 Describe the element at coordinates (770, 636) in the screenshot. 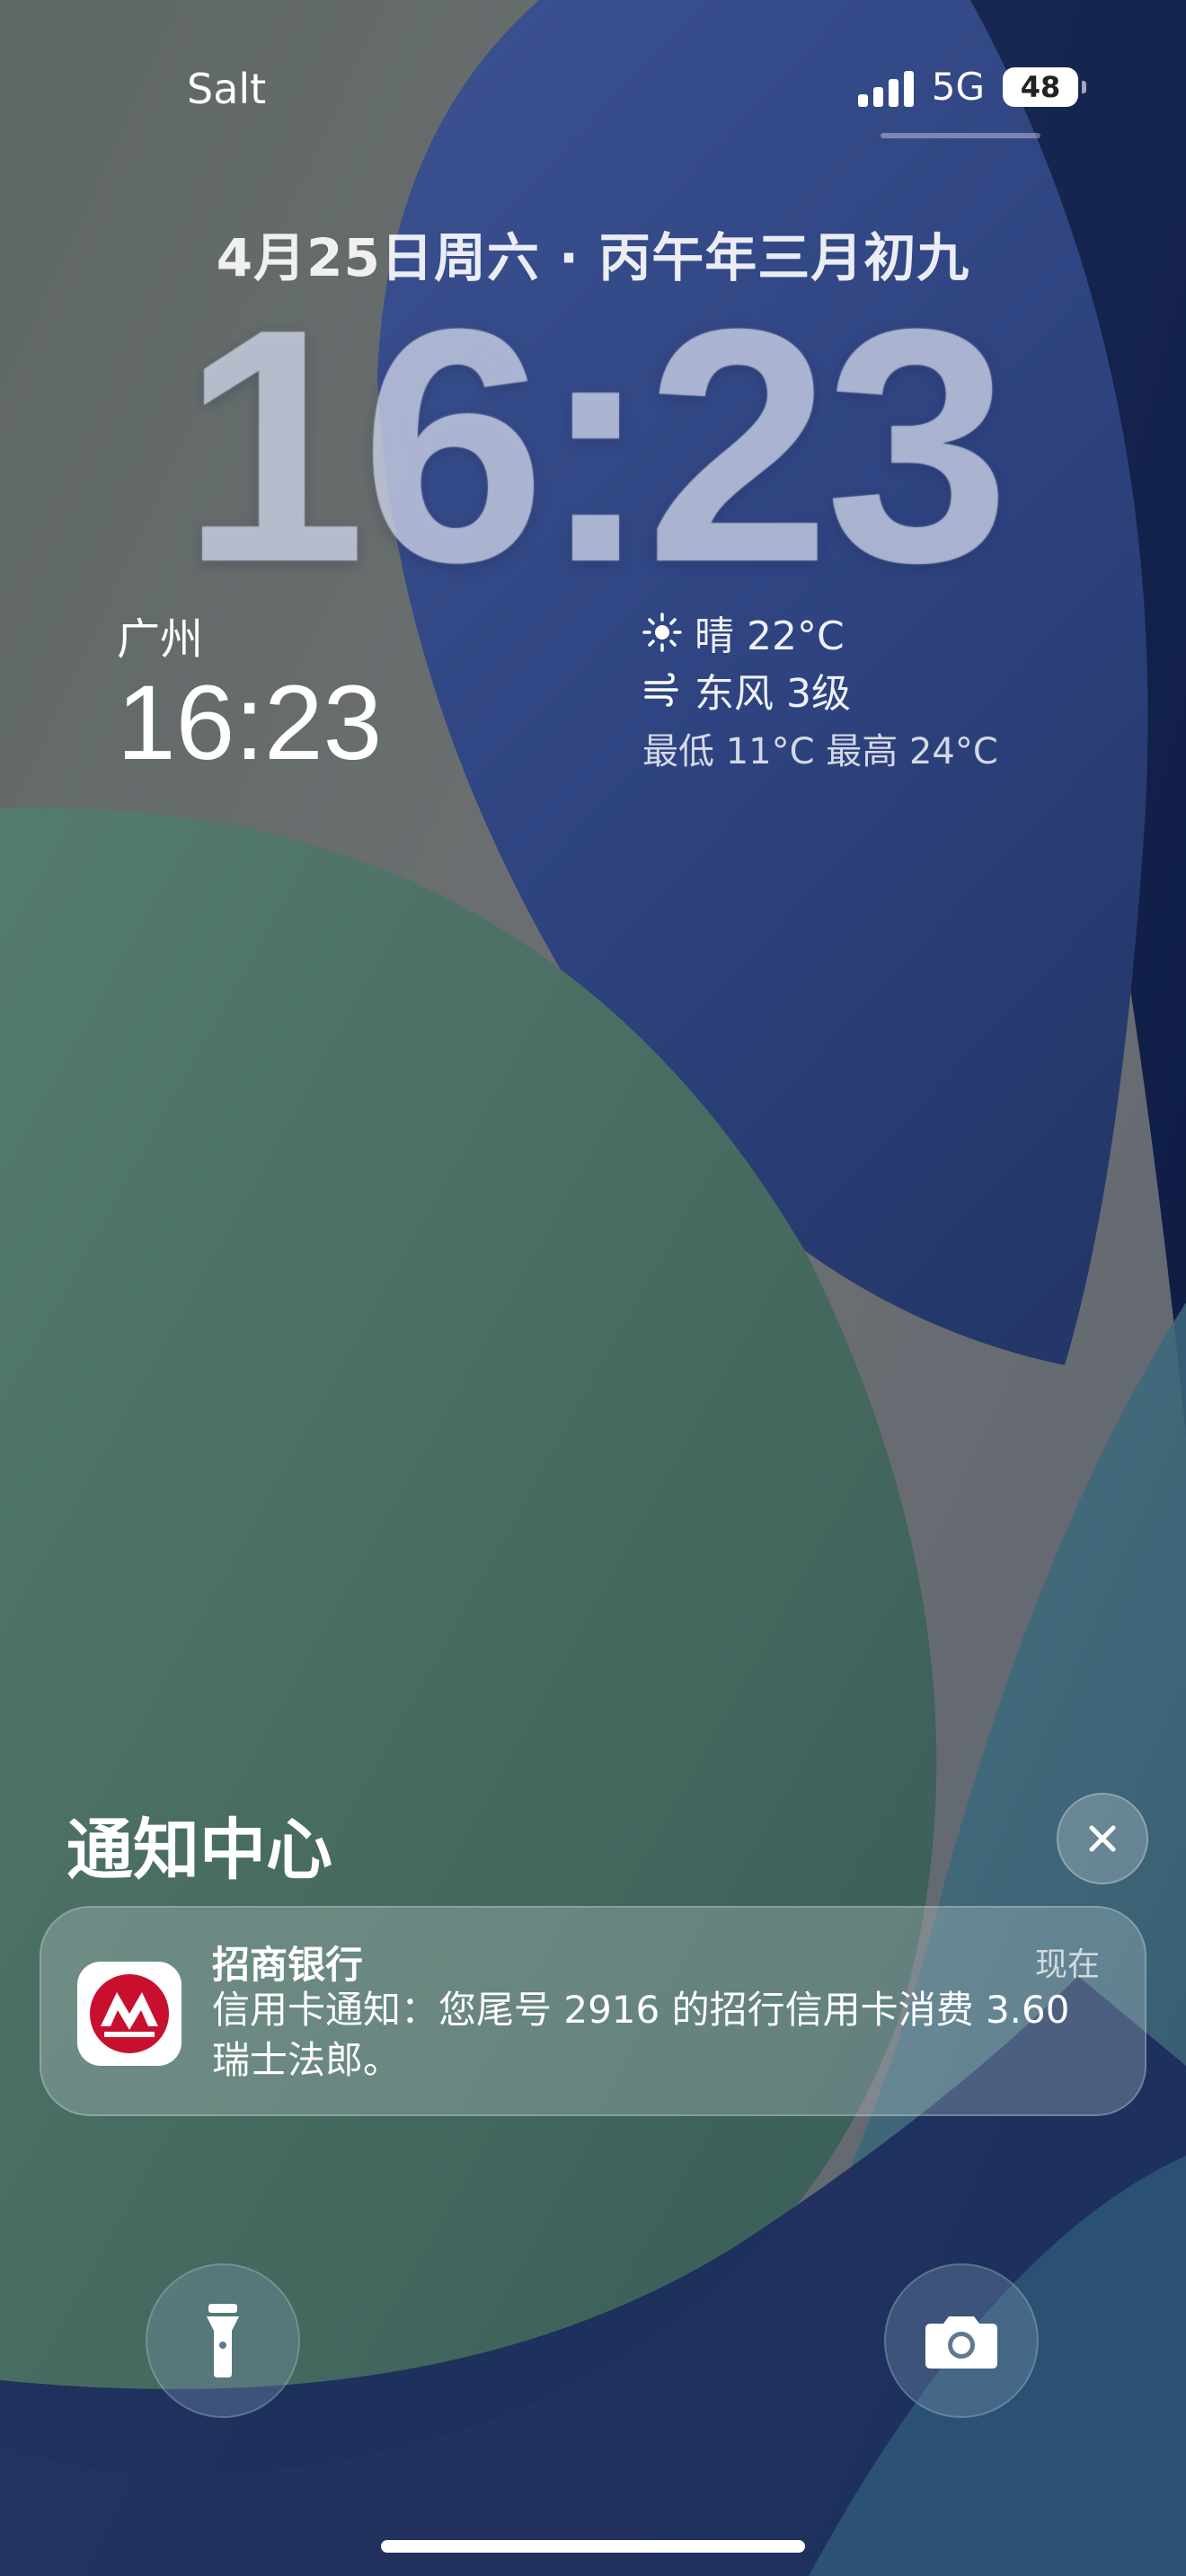

I see `weather-condition: 晴 22°C` at that location.